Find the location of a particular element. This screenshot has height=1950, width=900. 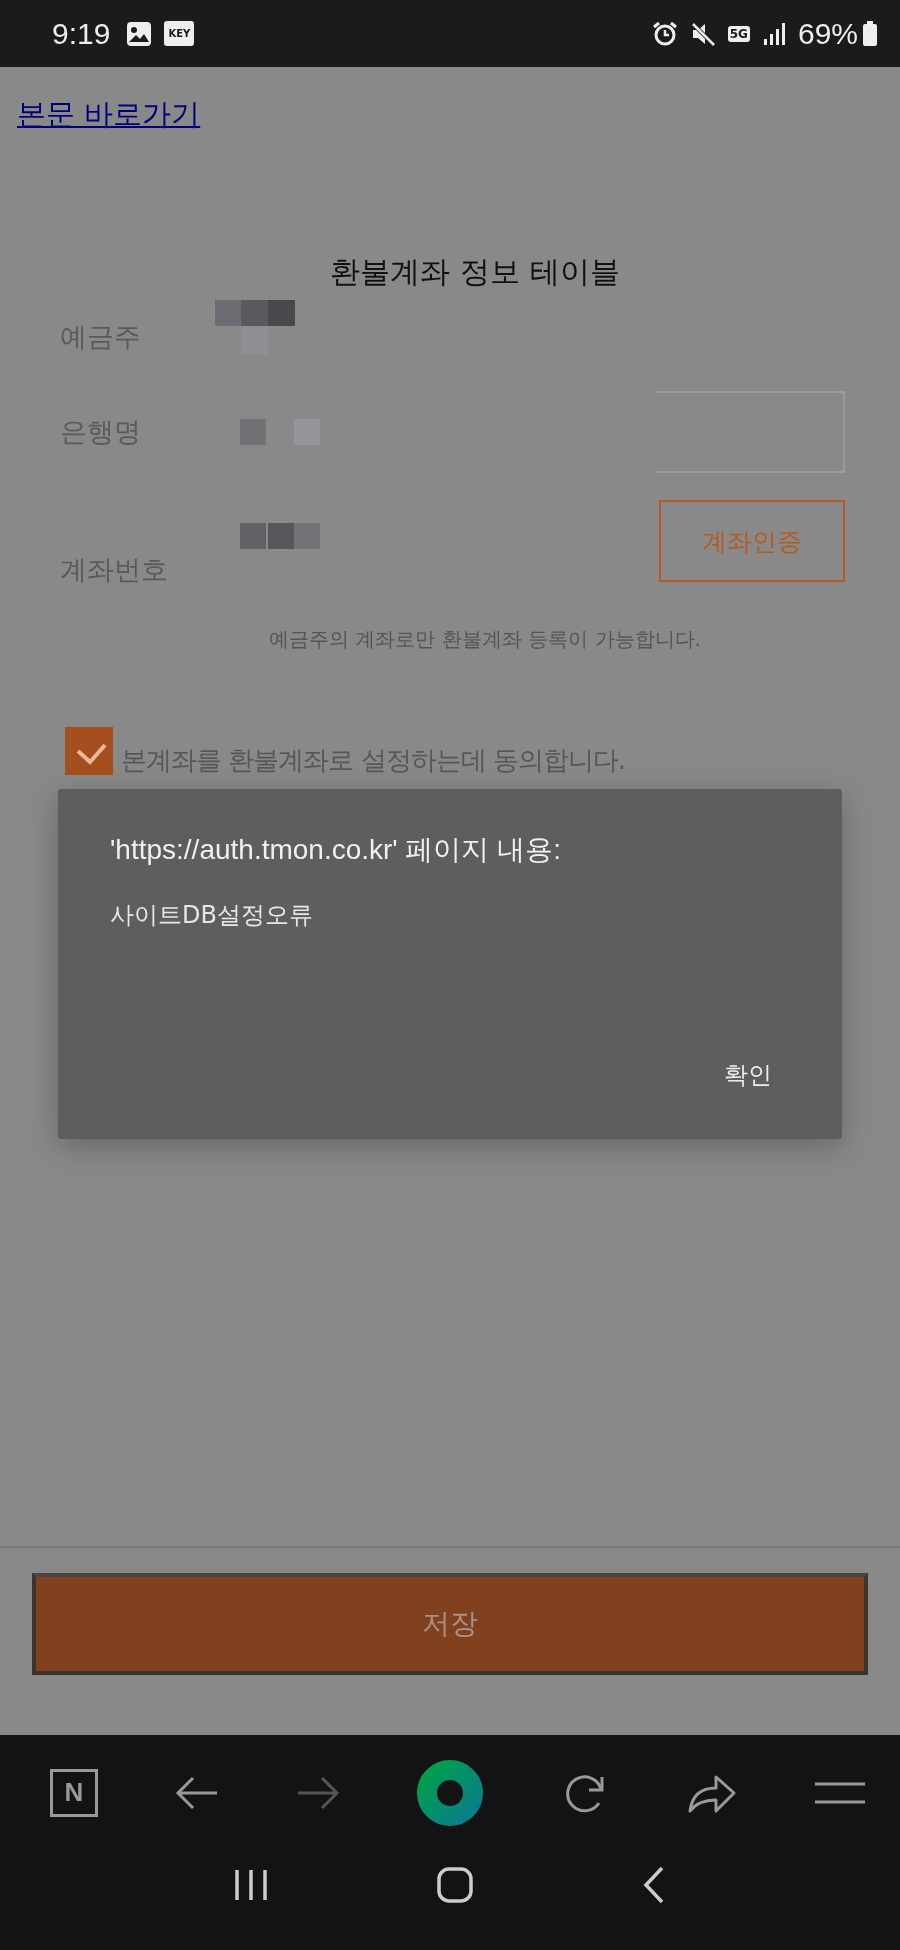

home-icon is located at coordinates (455, 1885).